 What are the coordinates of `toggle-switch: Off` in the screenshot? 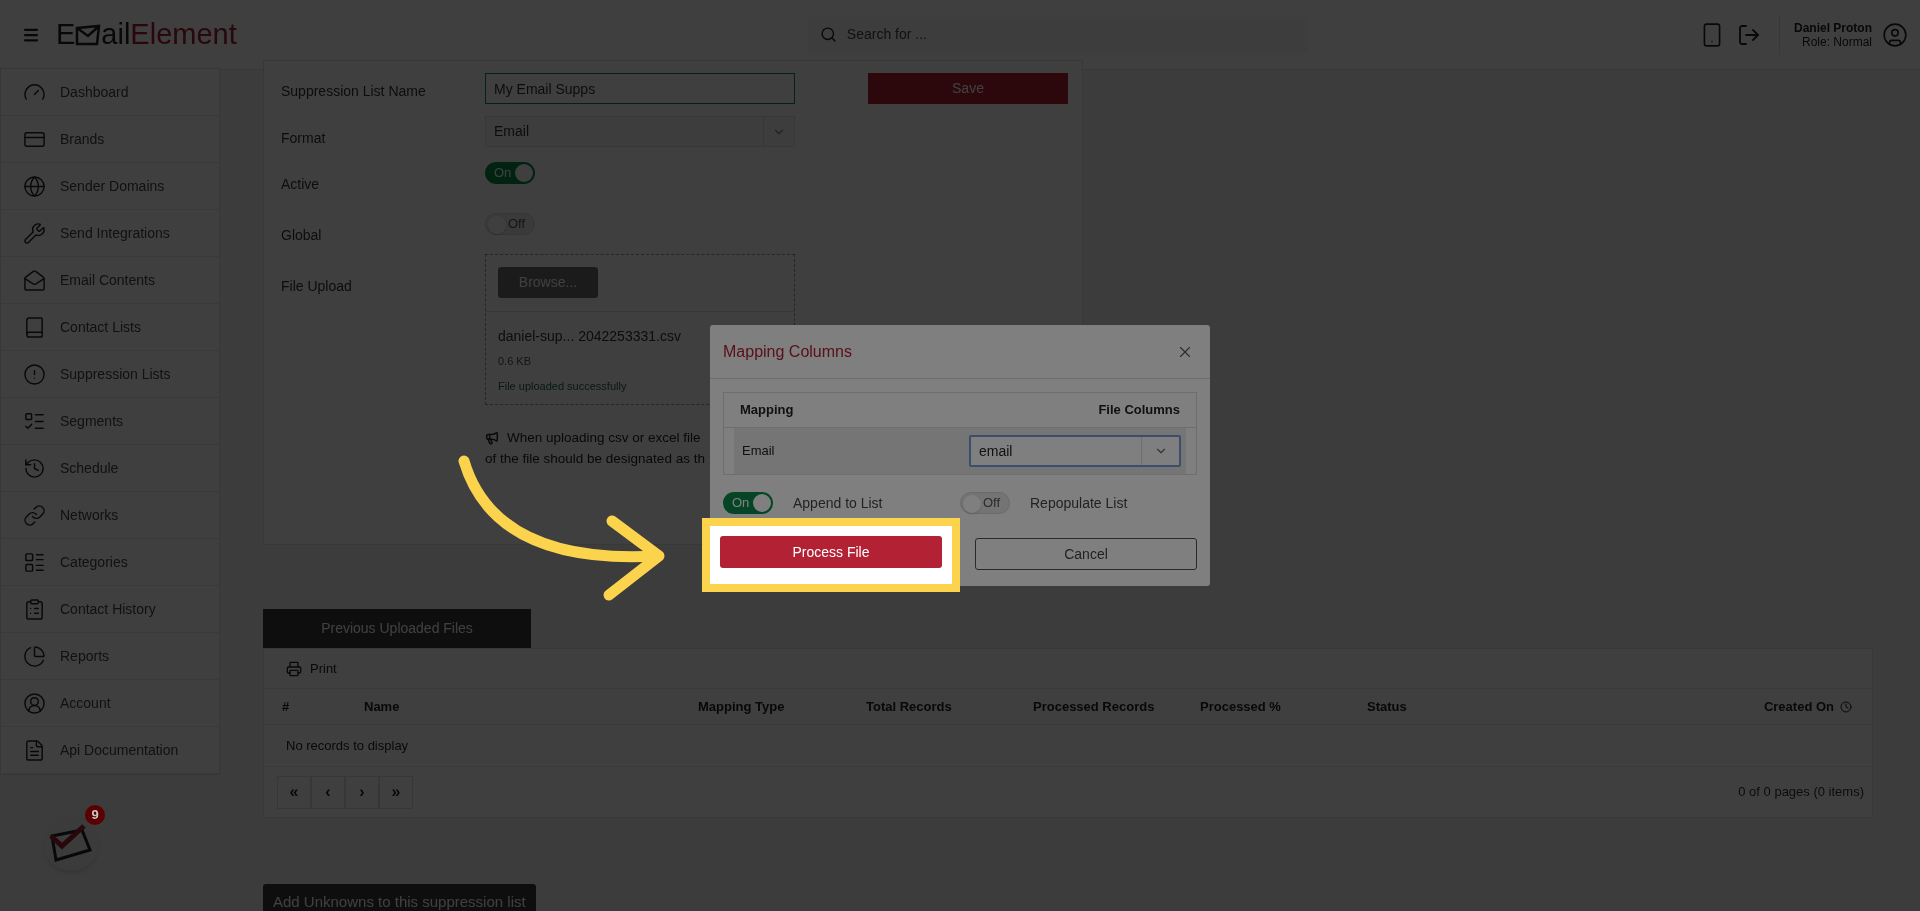 It's located at (985, 503).